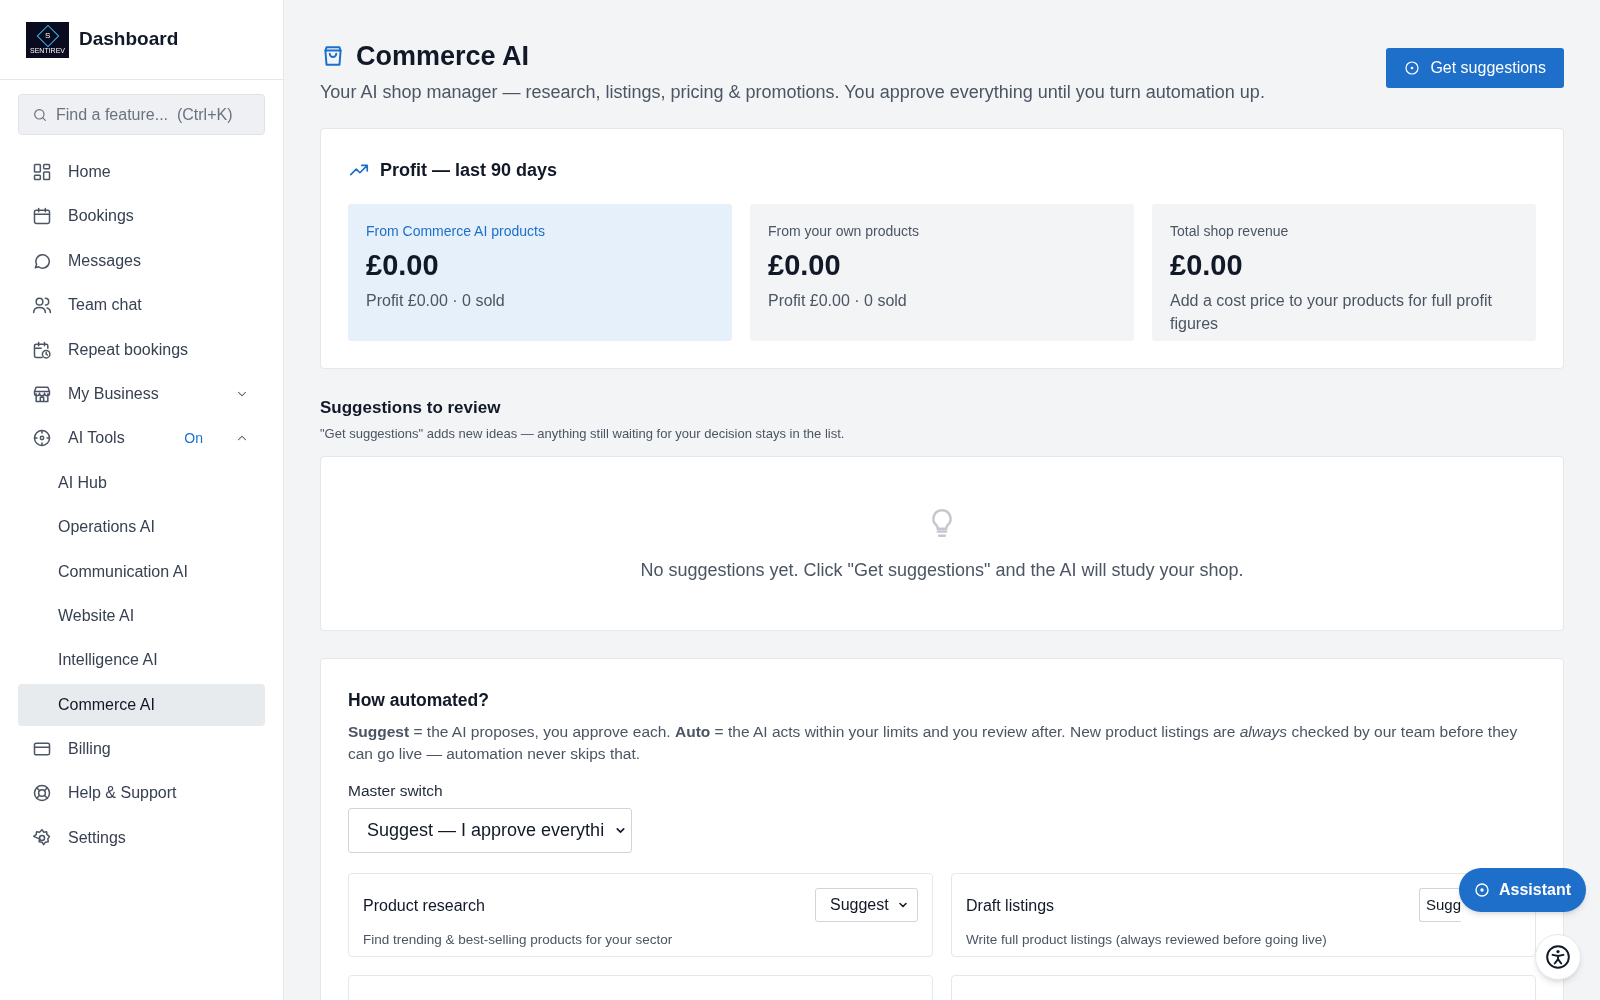 This screenshot has height=1000, width=1600. What do you see at coordinates (419, 700) in the screenshot?
I see `section-title: How automated?` at bounding box center [419, 700].